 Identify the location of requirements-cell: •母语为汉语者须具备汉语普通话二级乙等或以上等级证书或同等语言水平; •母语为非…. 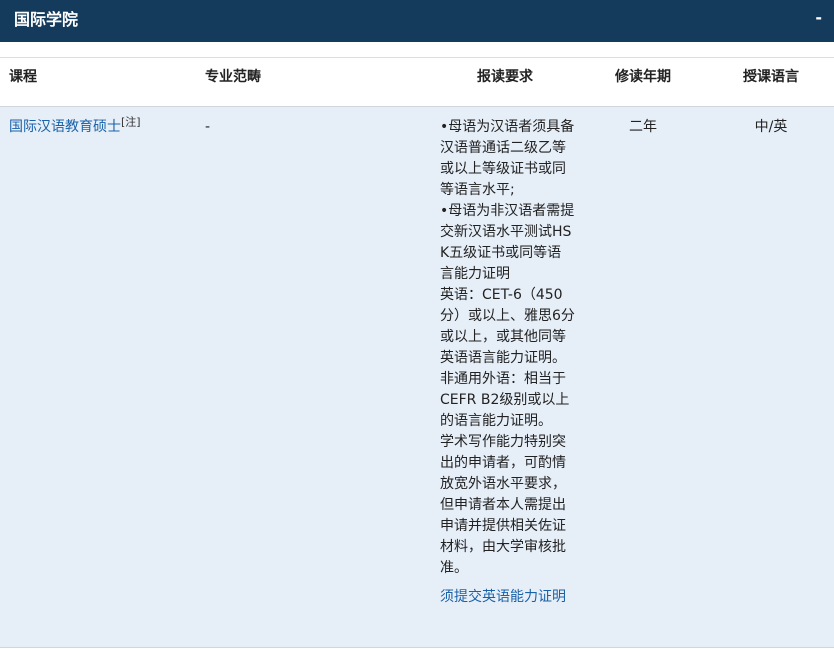
(507, 362).